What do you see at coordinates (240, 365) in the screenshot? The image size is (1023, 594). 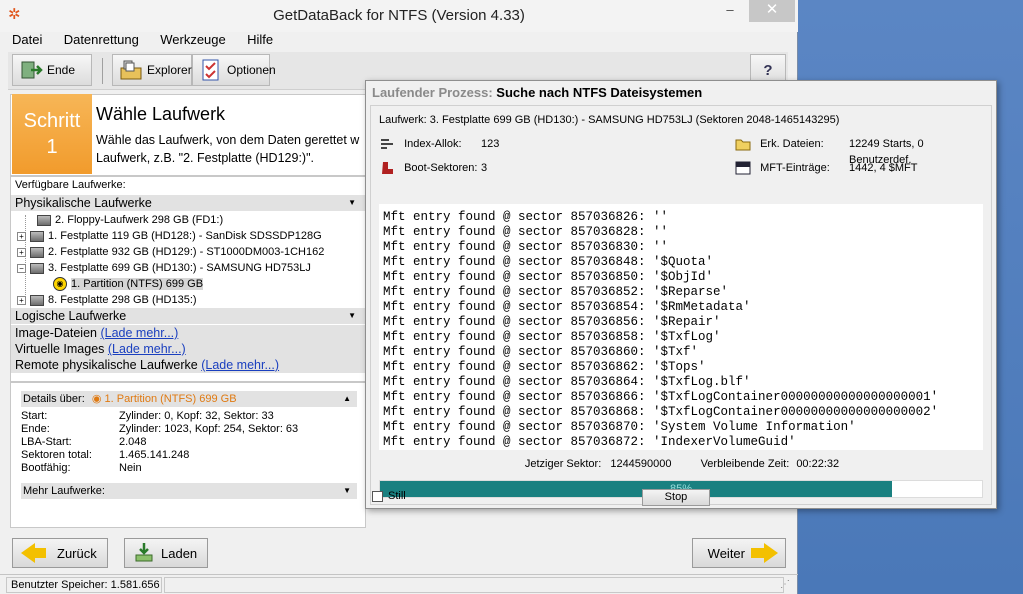 I see `remote-drives-load-more-link: (Lade mehr...)` at bounding box center [240, 365].